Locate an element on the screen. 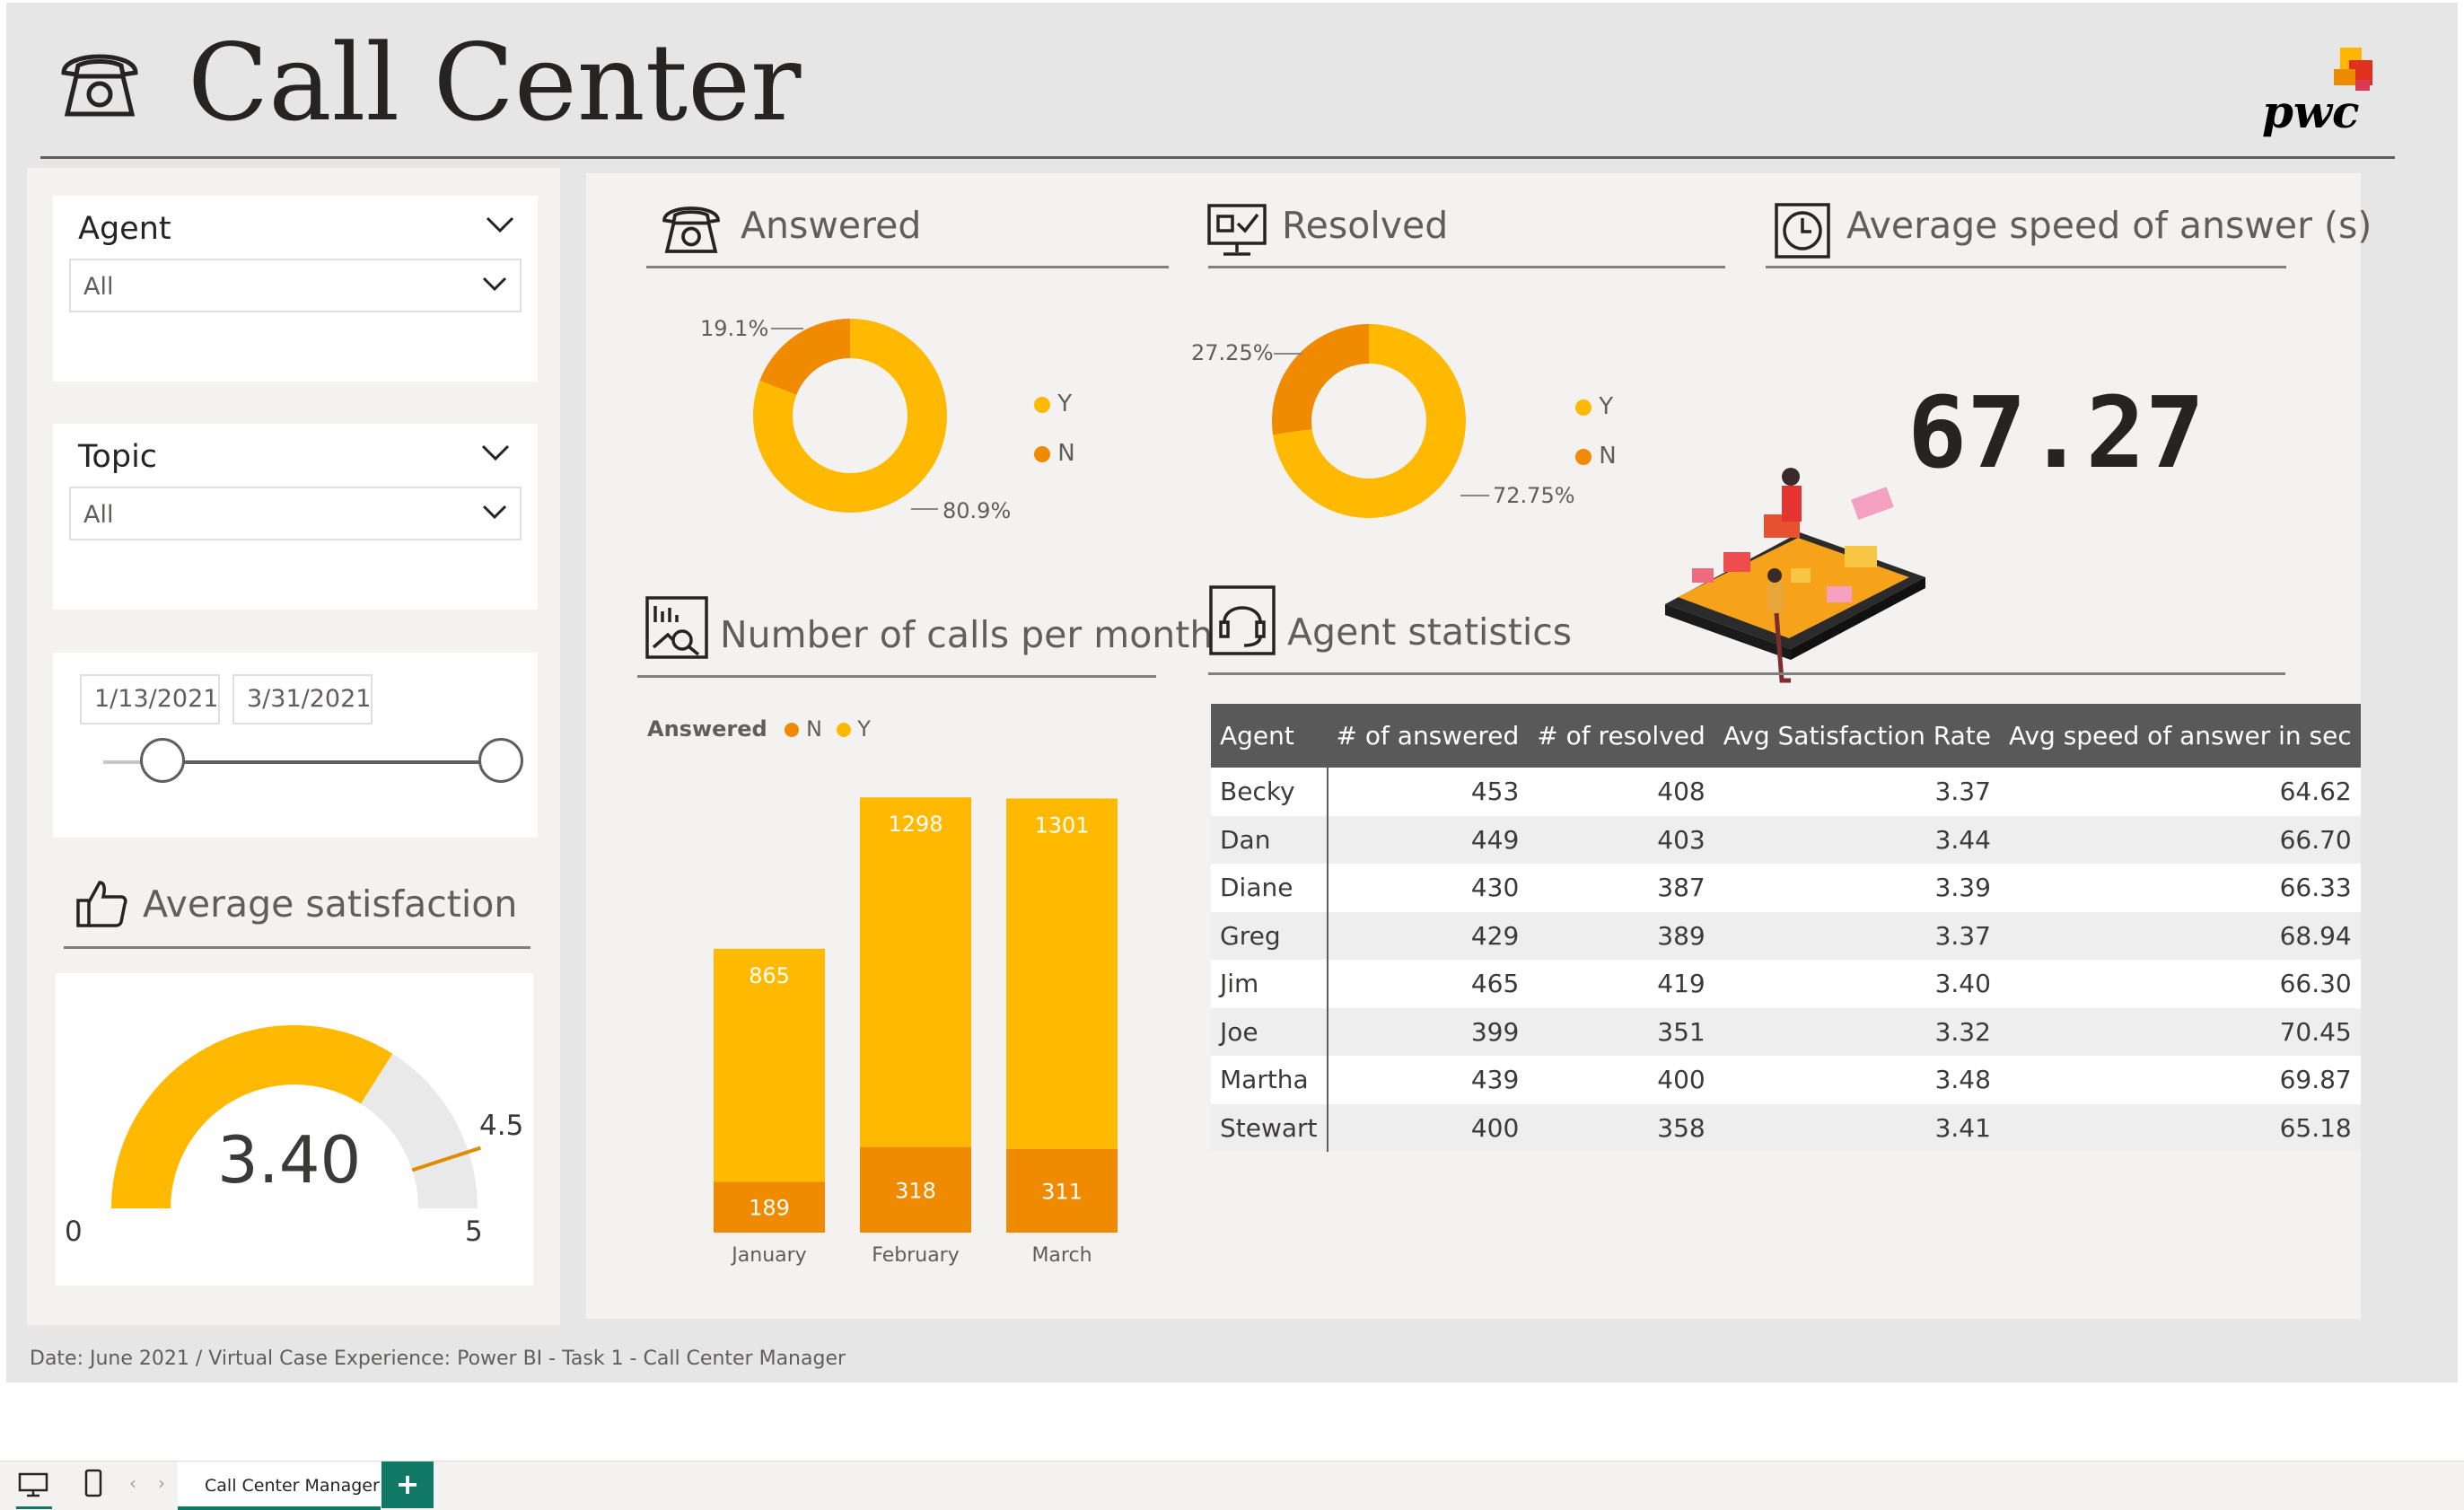  chevron-left-icon: ‹ is located at coordinates (132, 1483).